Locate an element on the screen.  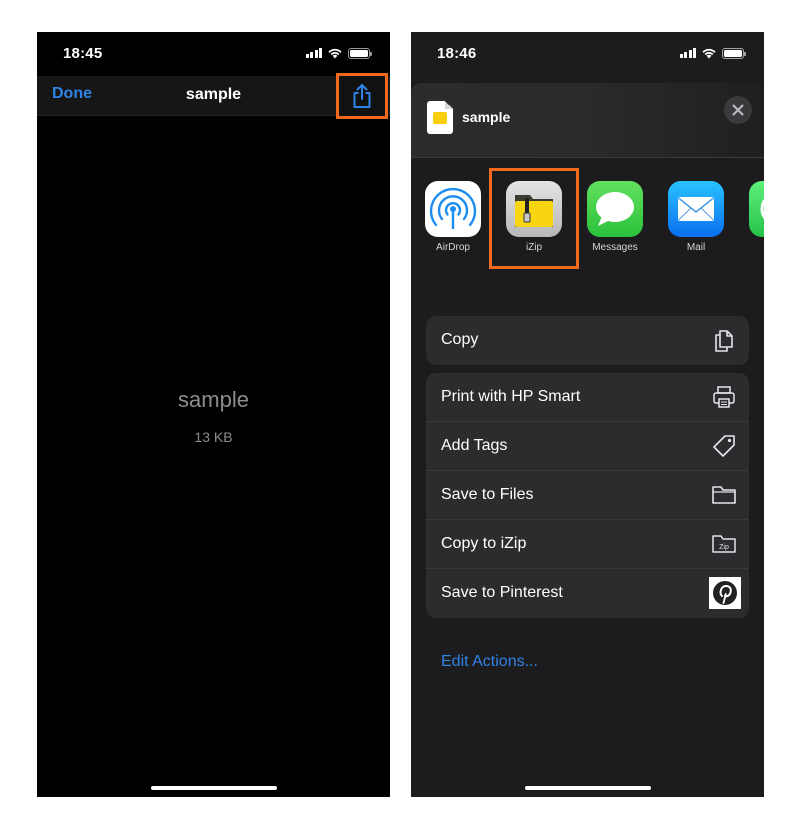
mail-icon is located at coordinates (696, 209).